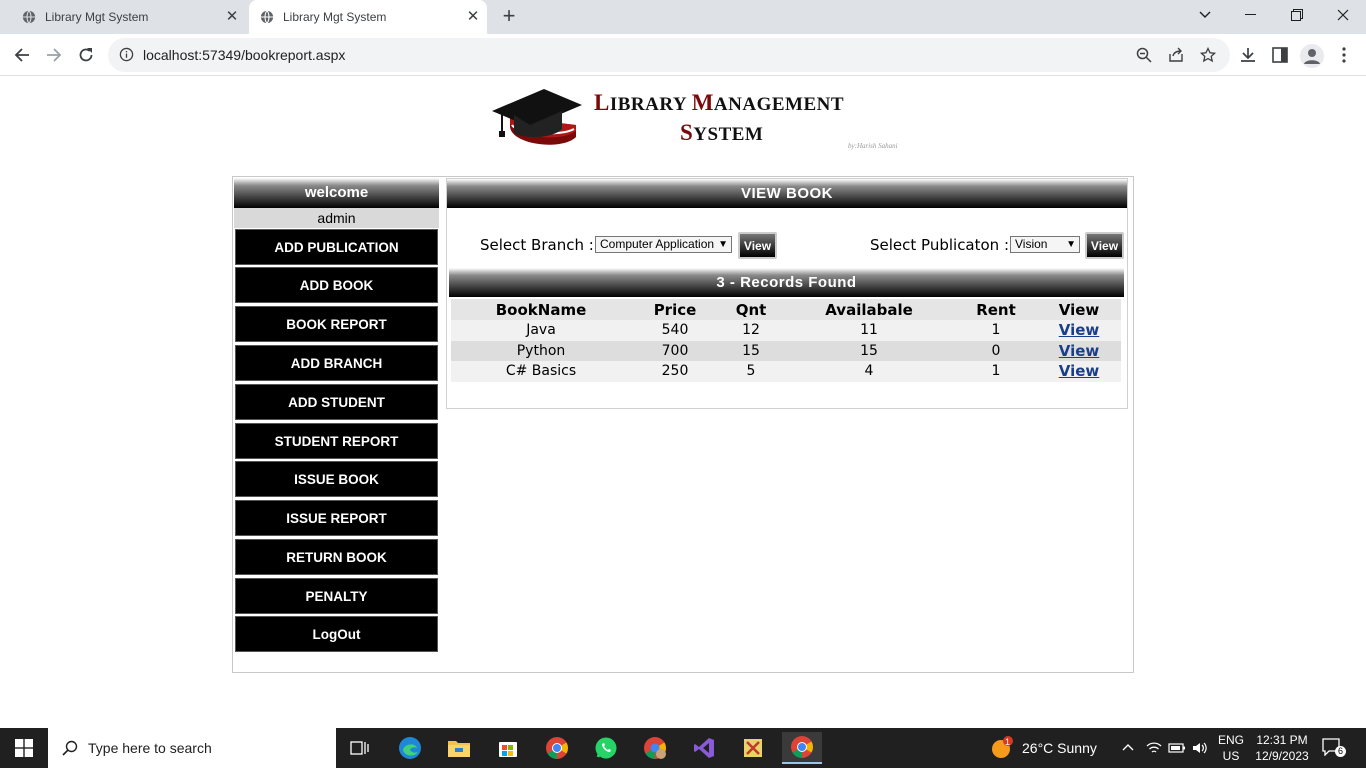  Describe the element at coordinates (1059, 748) in the screenshot. I see `weather-text: 26°C Sunny` at that location.